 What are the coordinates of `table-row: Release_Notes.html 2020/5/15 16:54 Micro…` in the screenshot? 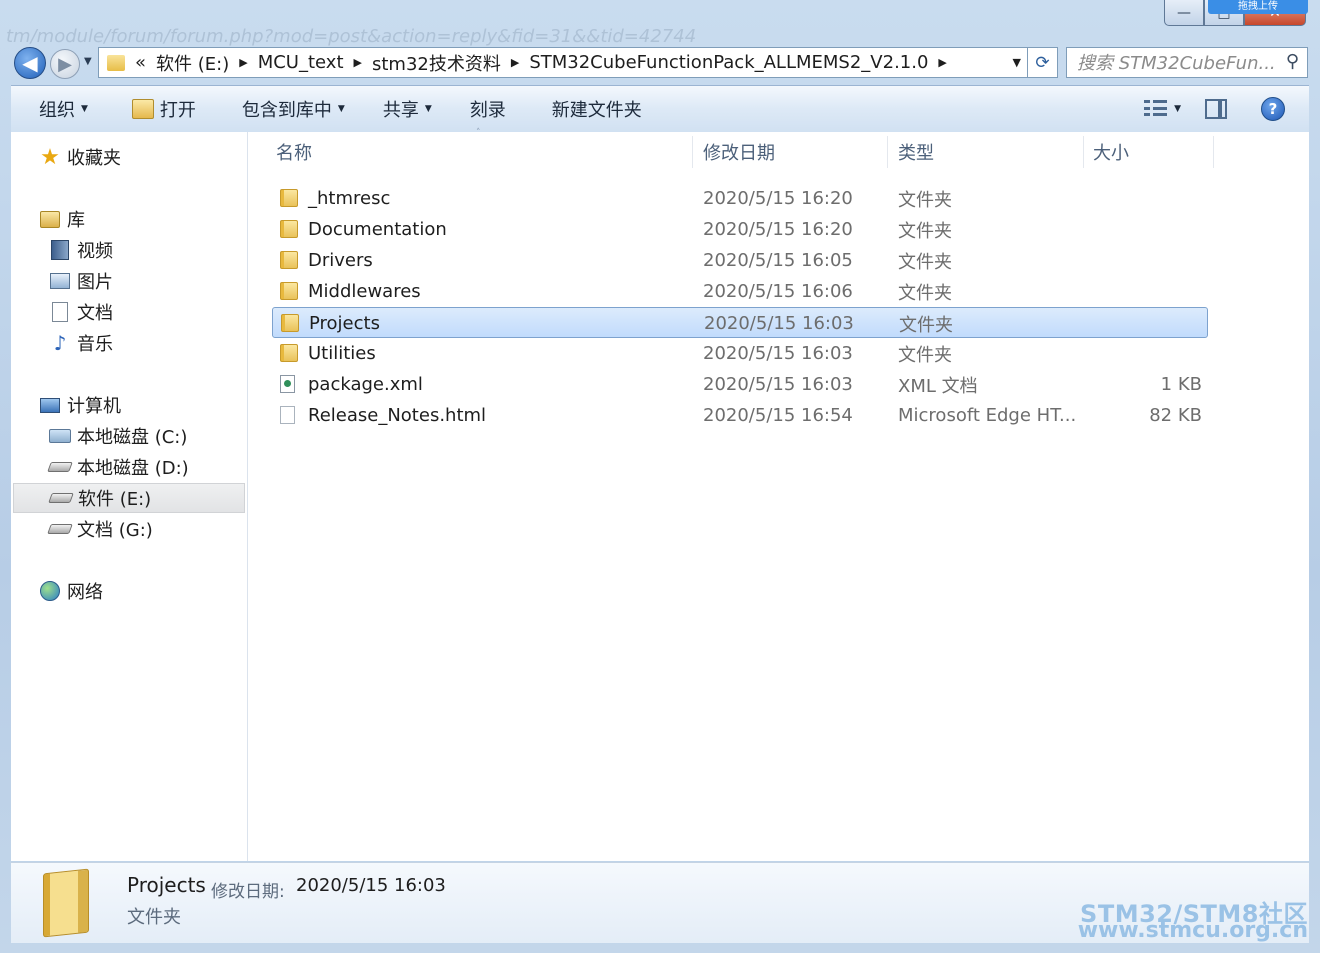 It's located at (740, 415).